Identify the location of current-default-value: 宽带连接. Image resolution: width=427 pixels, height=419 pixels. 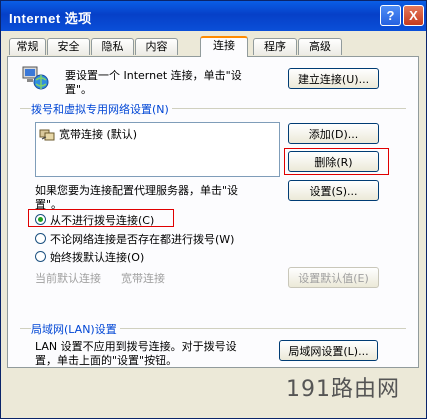
(143, 278).